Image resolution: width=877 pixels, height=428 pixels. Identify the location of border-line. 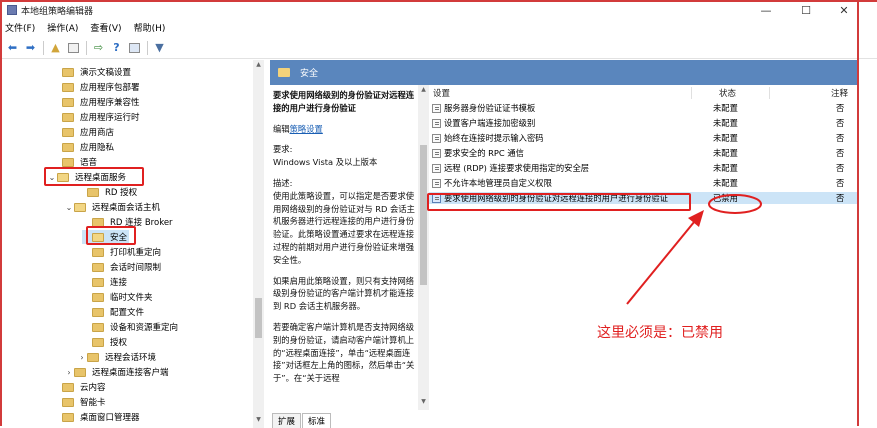
(858, 213).